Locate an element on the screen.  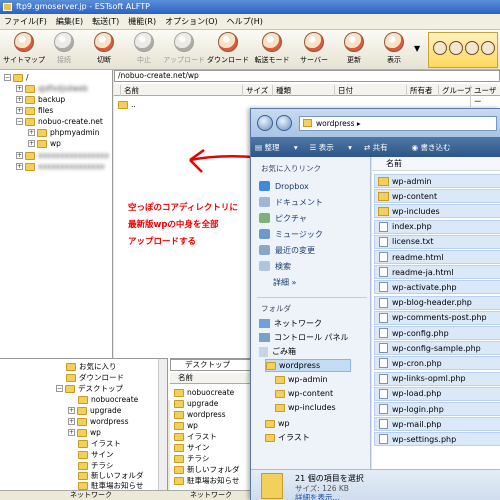
transfer-mode-button: 転送モード is located at coordinates (272, 50).